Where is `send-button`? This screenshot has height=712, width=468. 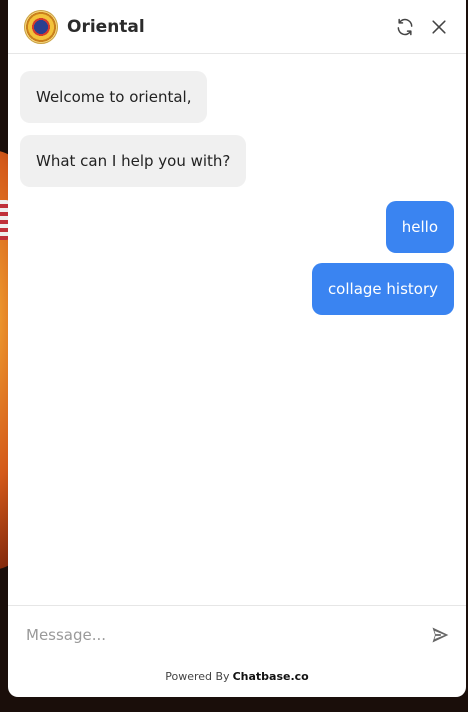 send-button is located at coordinates (440, 635).